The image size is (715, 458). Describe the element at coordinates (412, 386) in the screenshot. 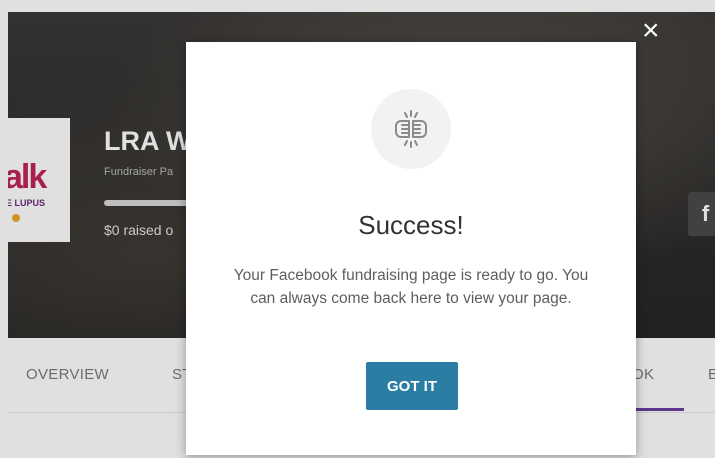

I see `got-it-button: GOT IT` at that location.